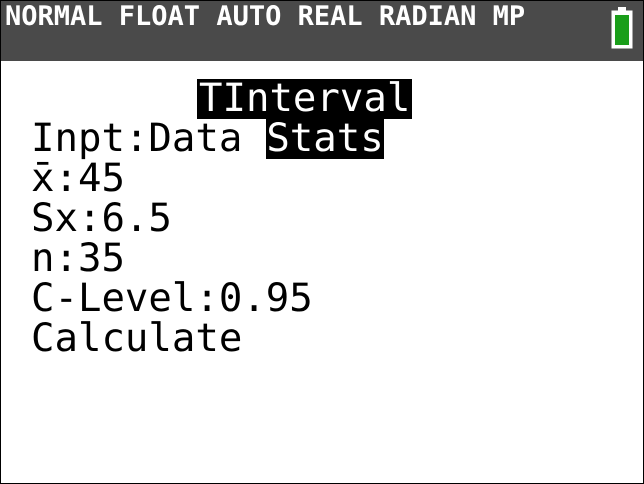  Describe the element at coordinates (265, 17) in the screenshot. I see `mode-settings: NORMAL FLOAT AUTO REAL RADIAN MP` at that location.